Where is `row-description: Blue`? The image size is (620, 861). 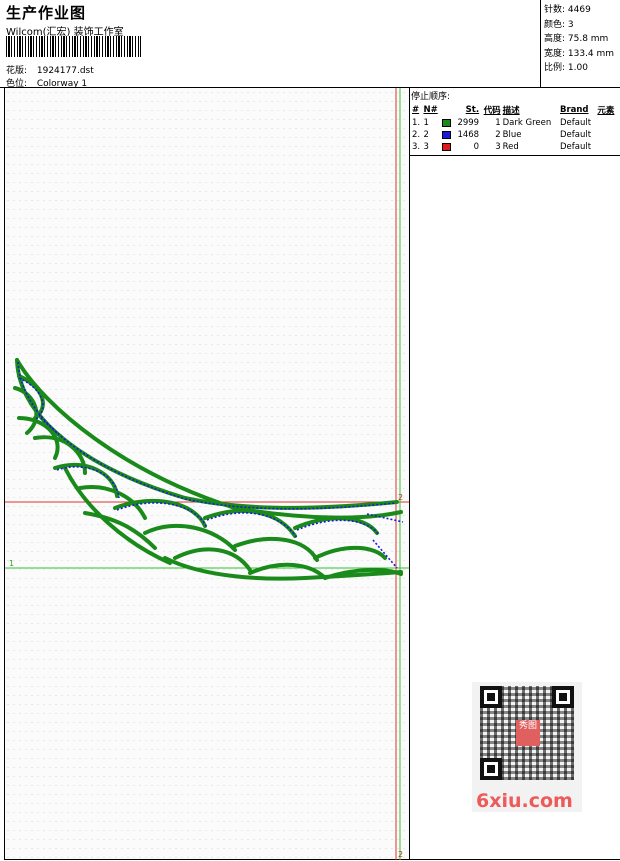 row-description: Blue is located at coordinates (512, 135).